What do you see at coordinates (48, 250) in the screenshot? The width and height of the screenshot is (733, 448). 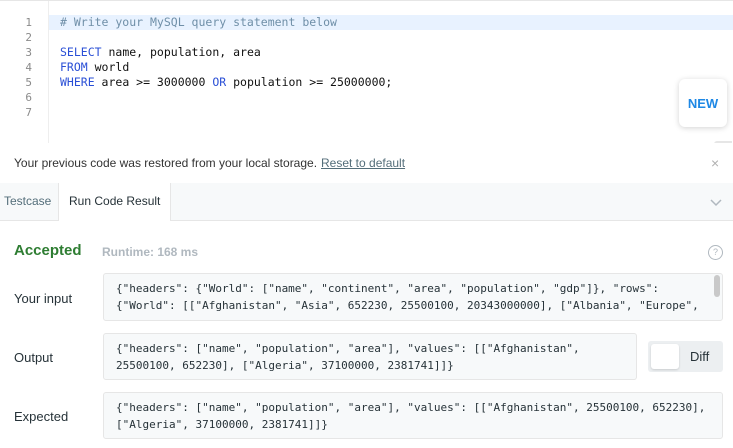 I see `result-status: Accepted` at bounding box center [48, 250].